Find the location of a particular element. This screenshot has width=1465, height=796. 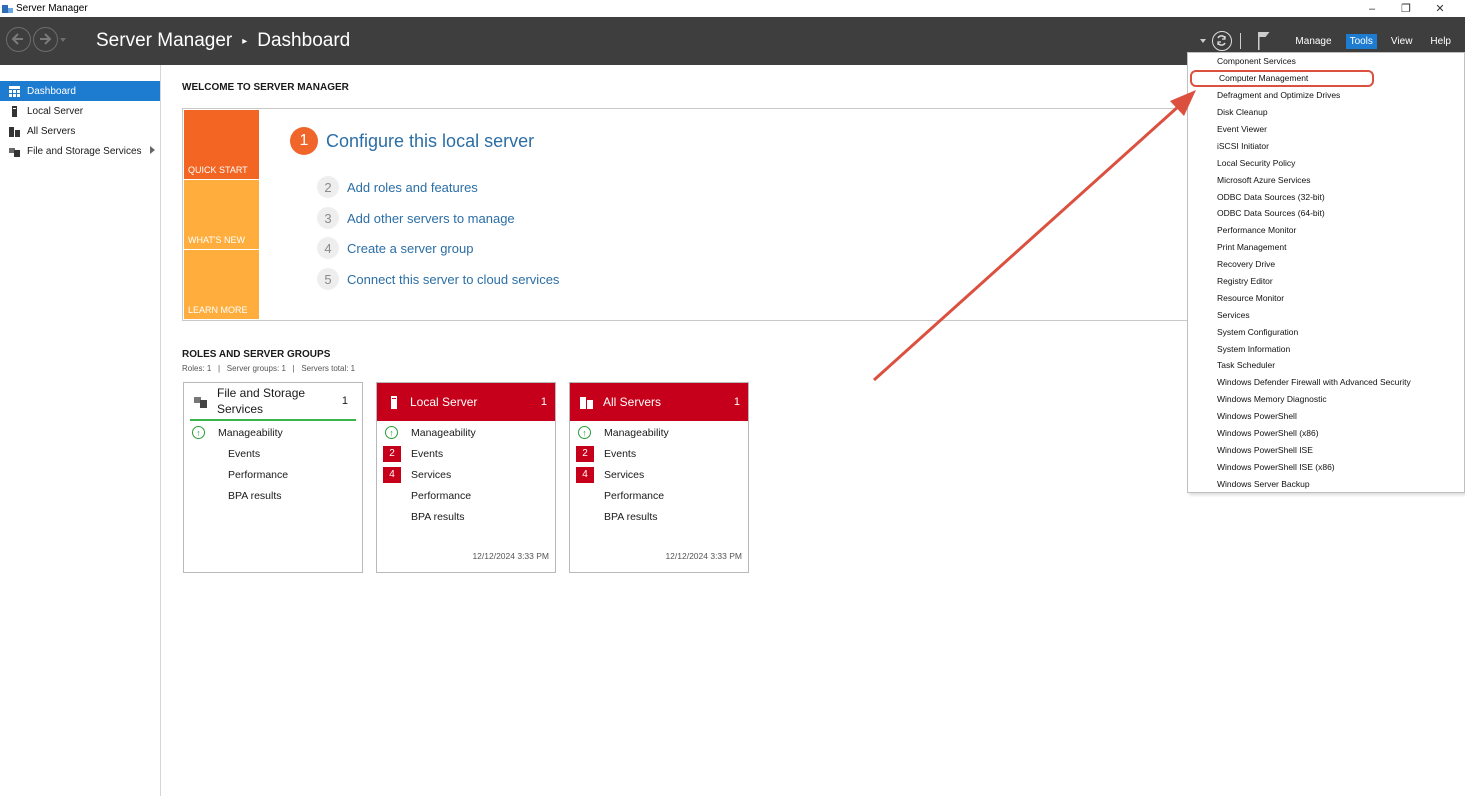

sidebar-item-dashboard: Dashboard is located at coordinates (80, 91).